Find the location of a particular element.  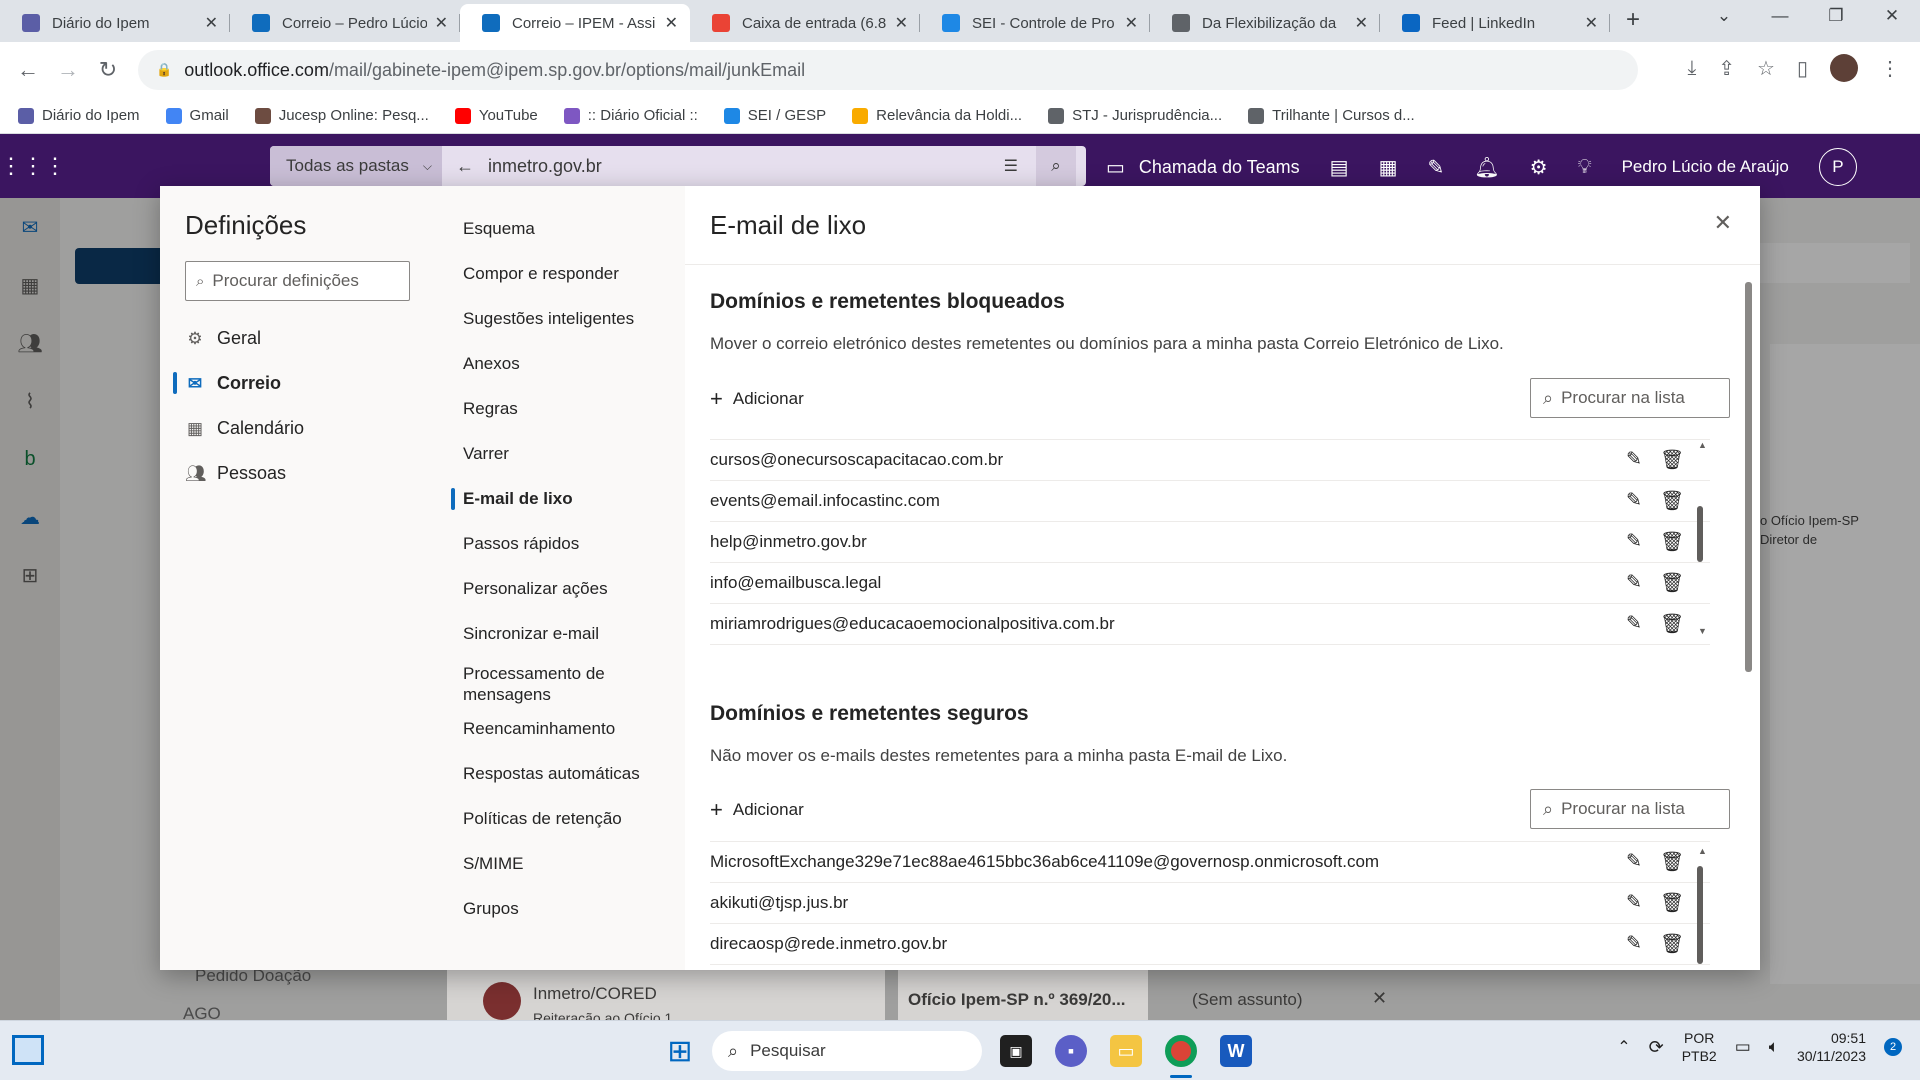

bell-icon: 🔔︎ is located at coordinates (1486, 167).